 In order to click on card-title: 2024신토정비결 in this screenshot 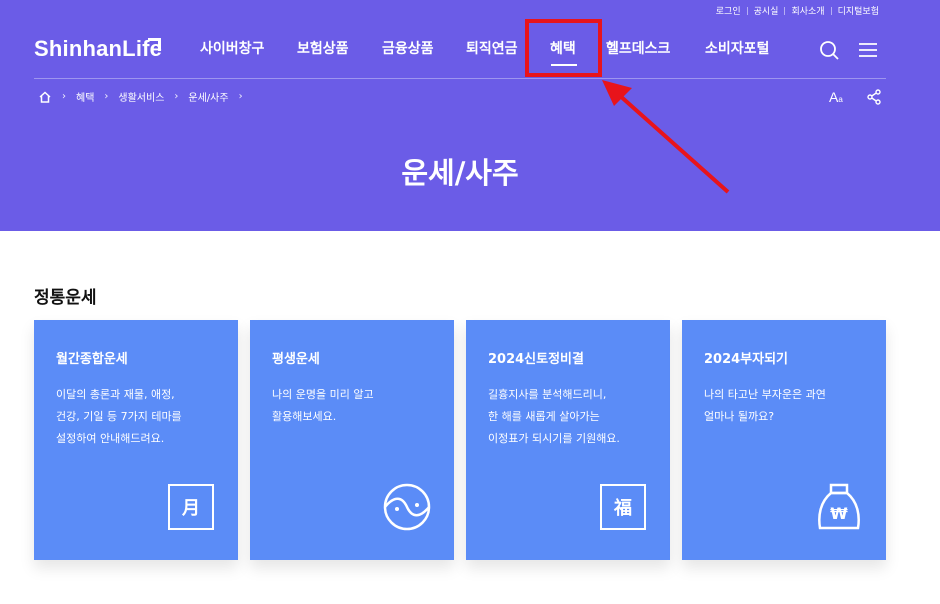, I will do `click(536, 359)`.